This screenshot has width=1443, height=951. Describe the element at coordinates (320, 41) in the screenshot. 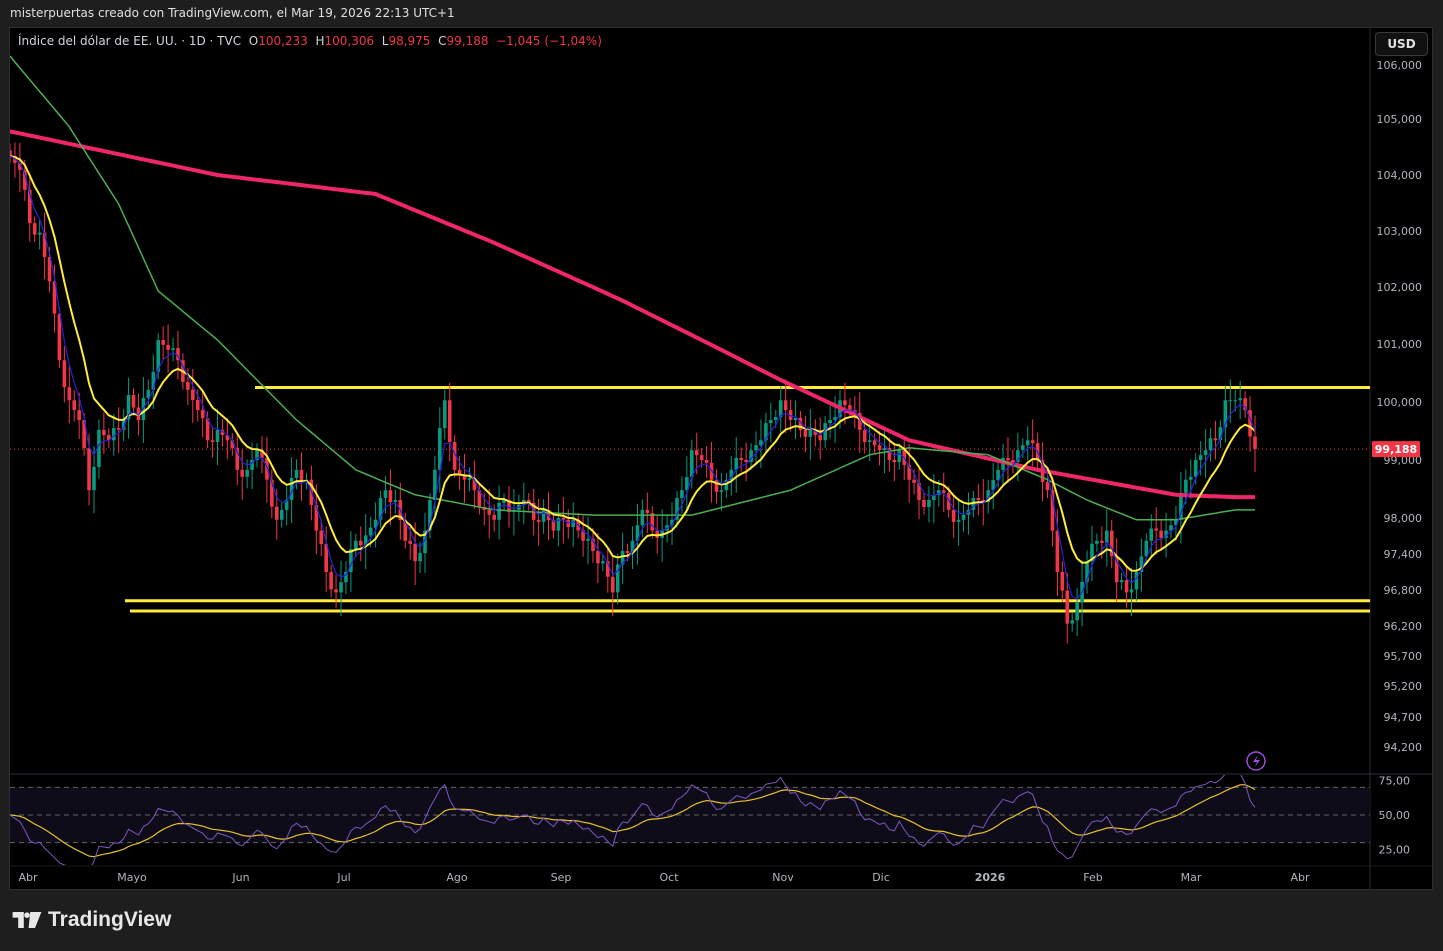

I see `high-label: H` at that location.